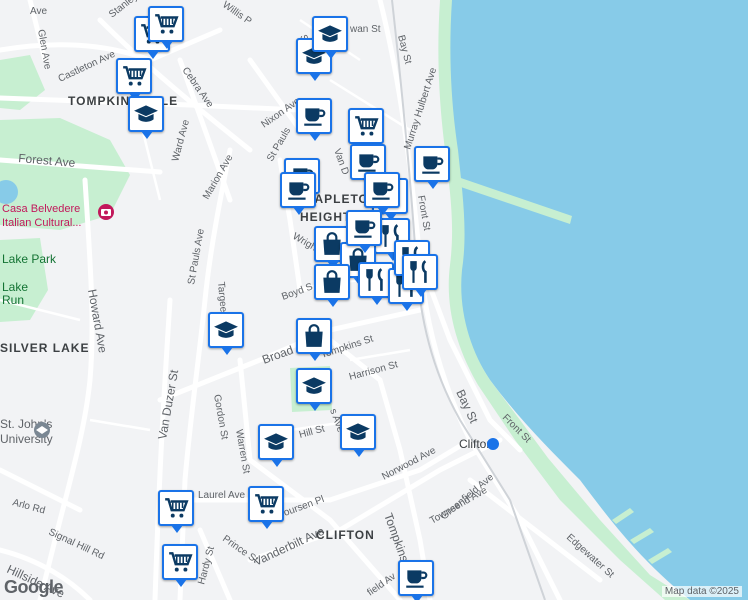 The image size is (748, 600). What do you see at coordinates (13, 300) in the screenshot?
I see `label-run: Run` at bounding box center [13, 300].